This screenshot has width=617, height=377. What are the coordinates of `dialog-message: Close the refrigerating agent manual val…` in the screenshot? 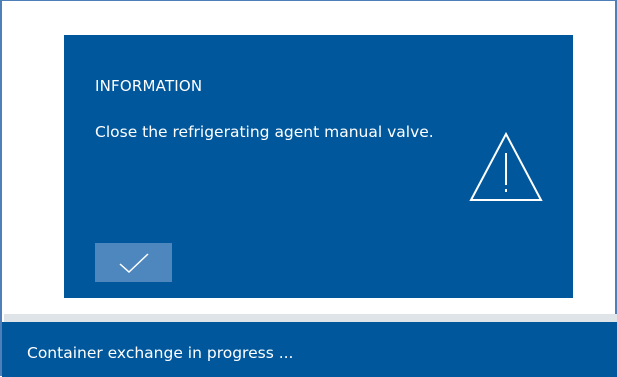 It's located at (264, 132).